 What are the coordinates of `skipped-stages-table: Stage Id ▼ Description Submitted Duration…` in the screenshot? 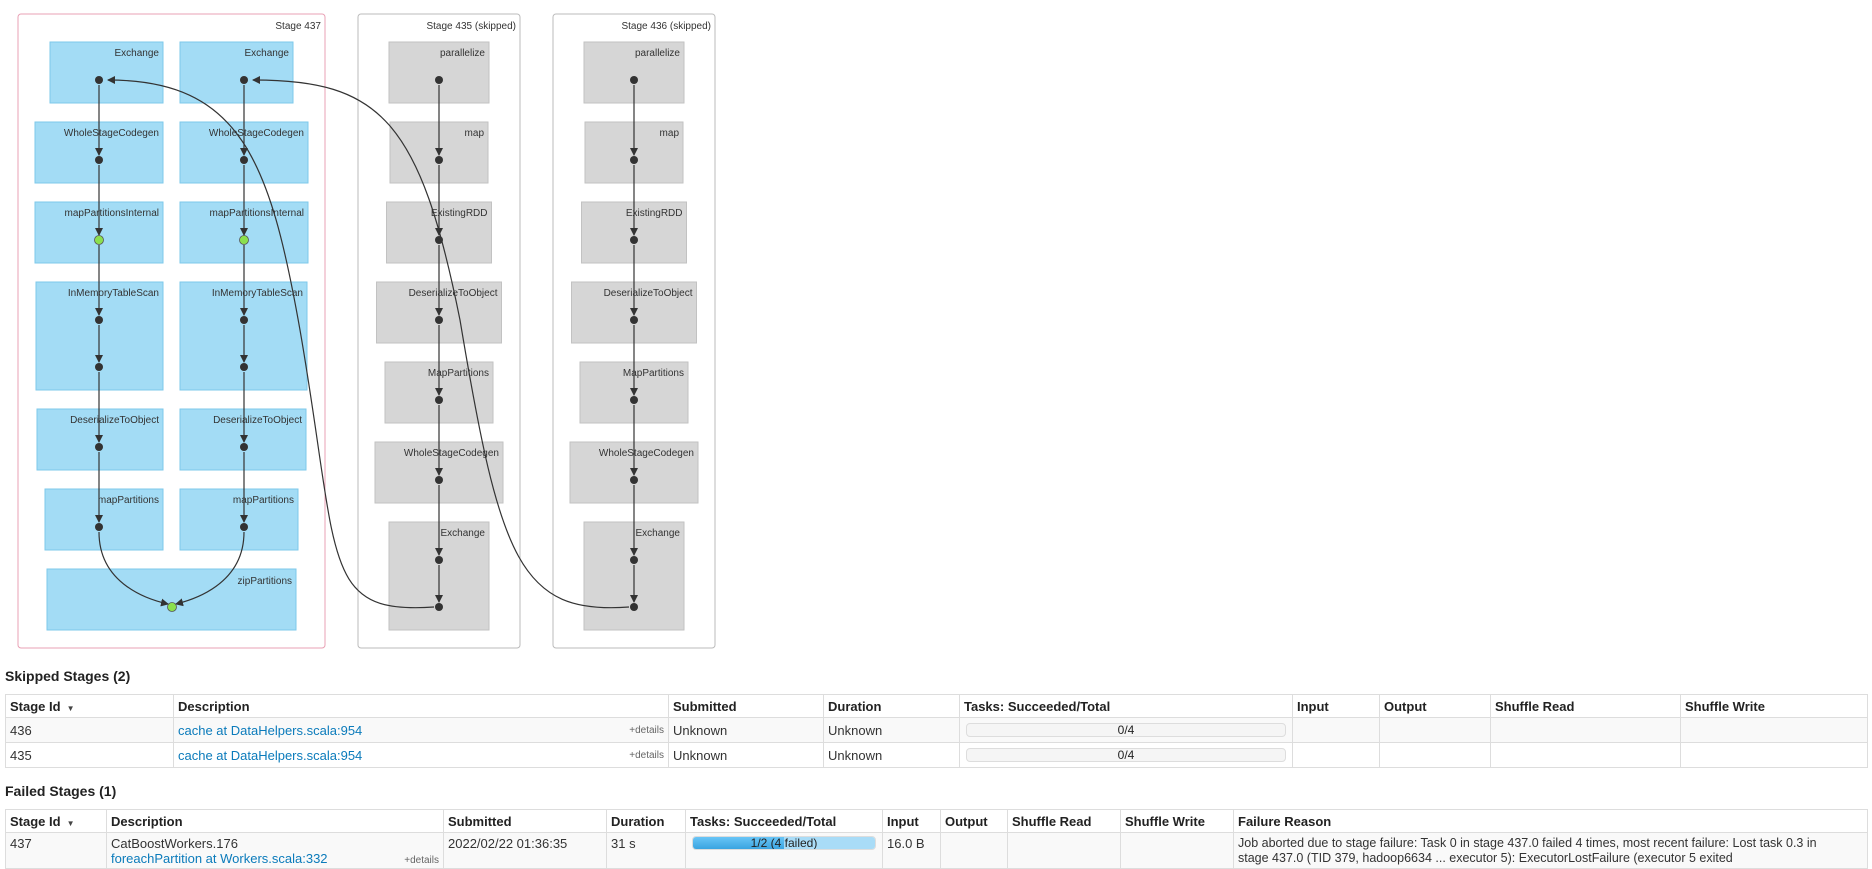 It's located at (936, 731).